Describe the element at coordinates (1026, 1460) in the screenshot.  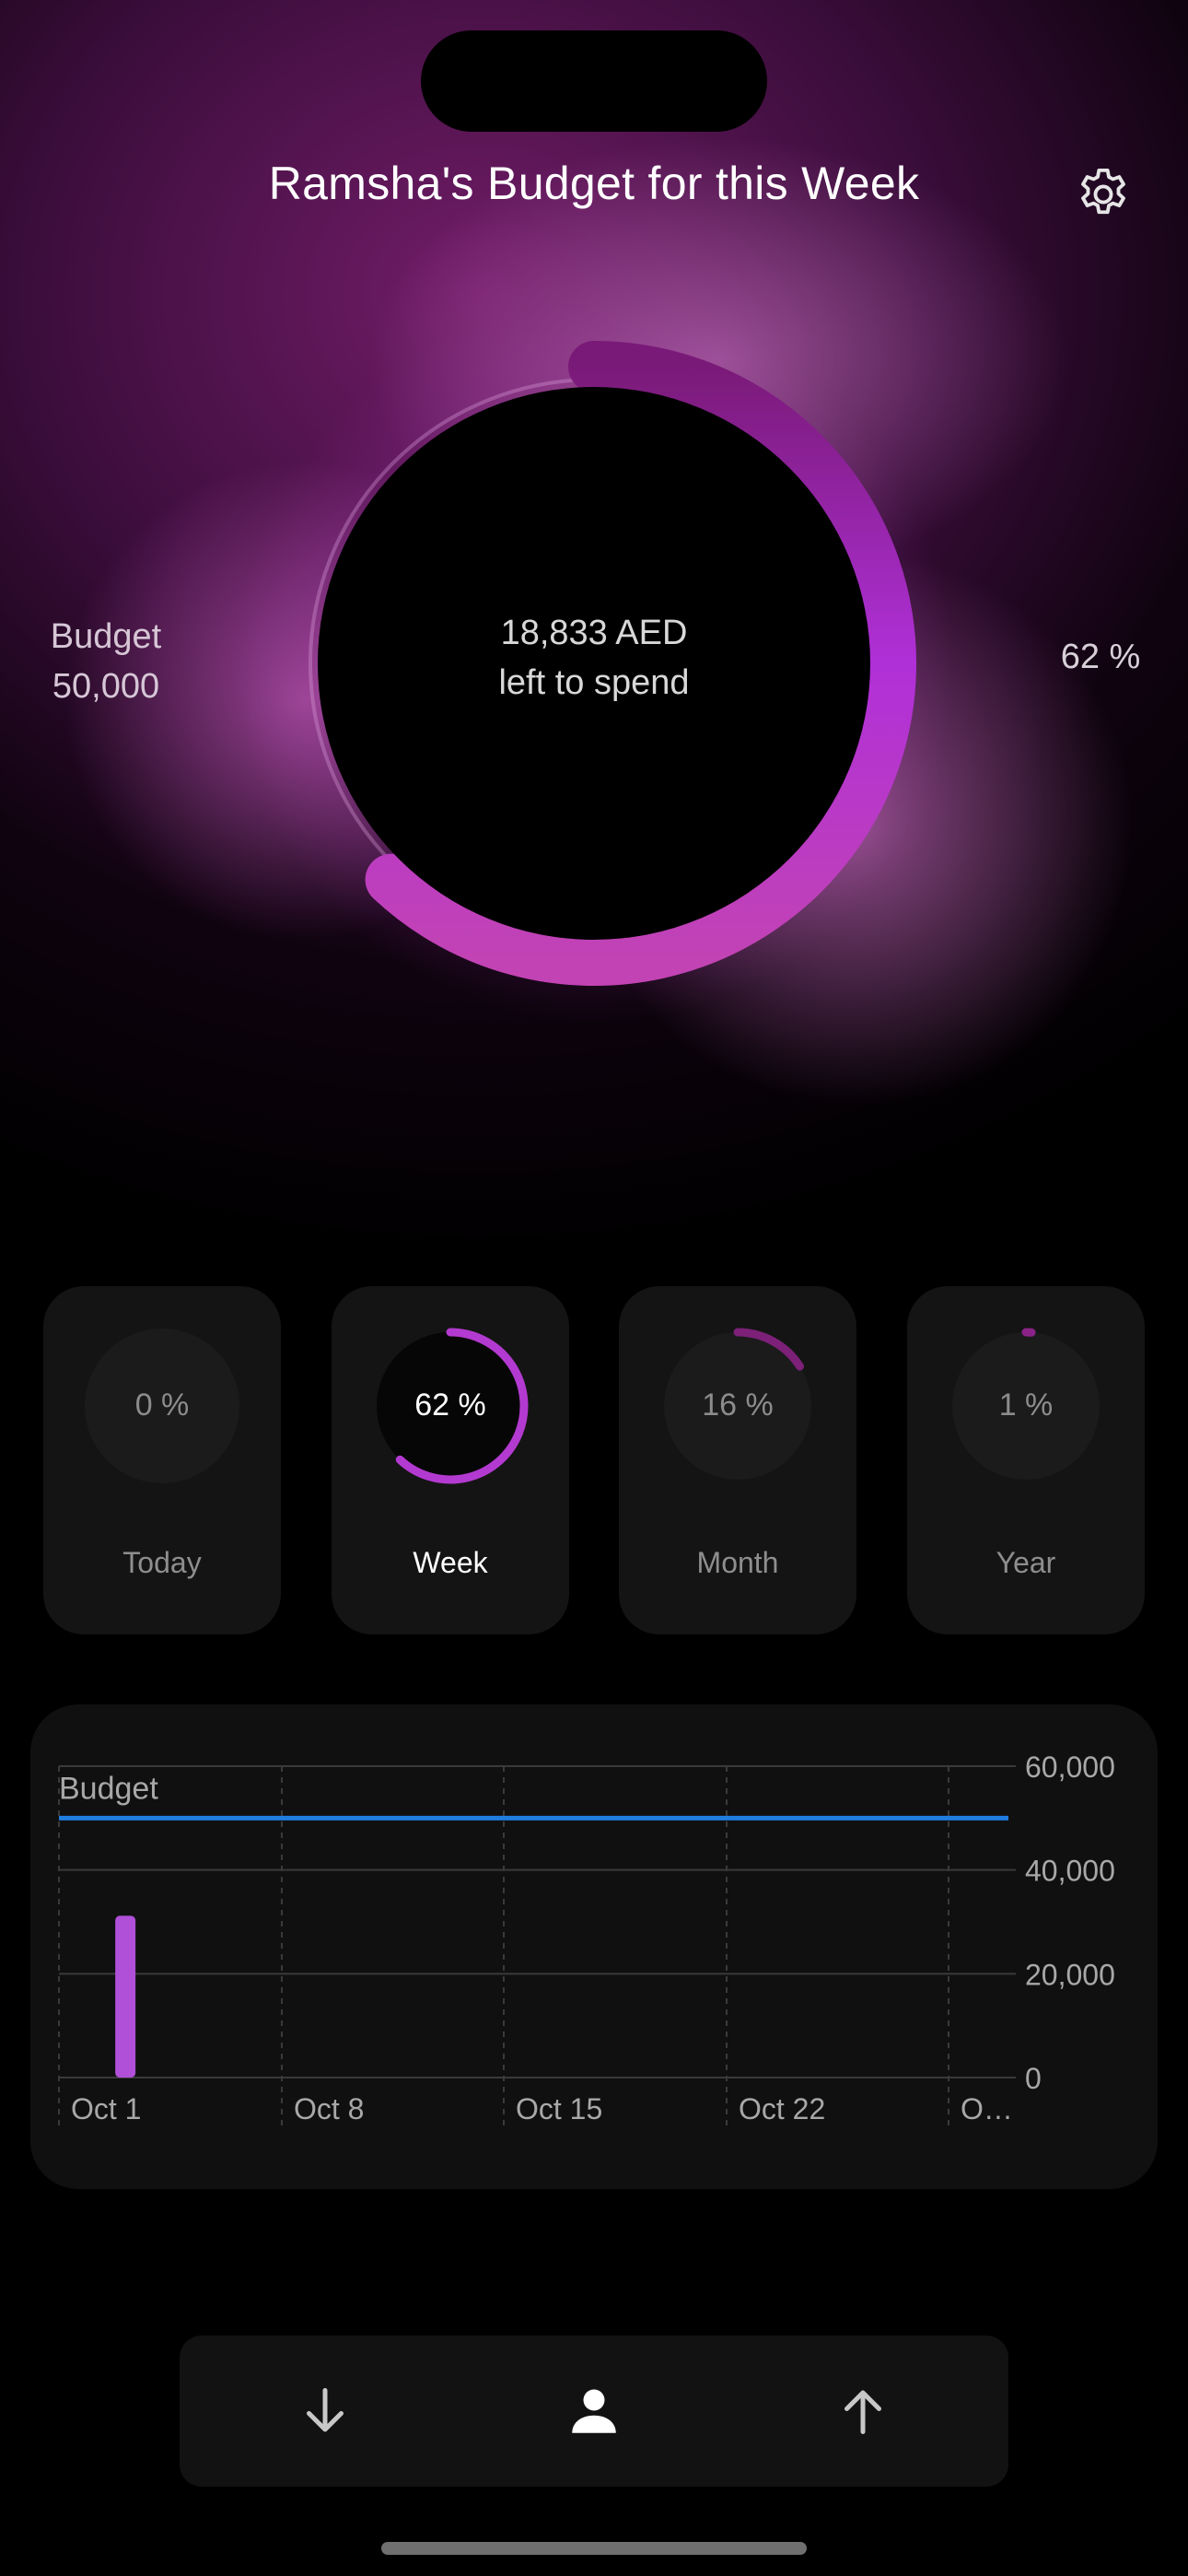
I see `period-card-year: 1 % Year` at that location.